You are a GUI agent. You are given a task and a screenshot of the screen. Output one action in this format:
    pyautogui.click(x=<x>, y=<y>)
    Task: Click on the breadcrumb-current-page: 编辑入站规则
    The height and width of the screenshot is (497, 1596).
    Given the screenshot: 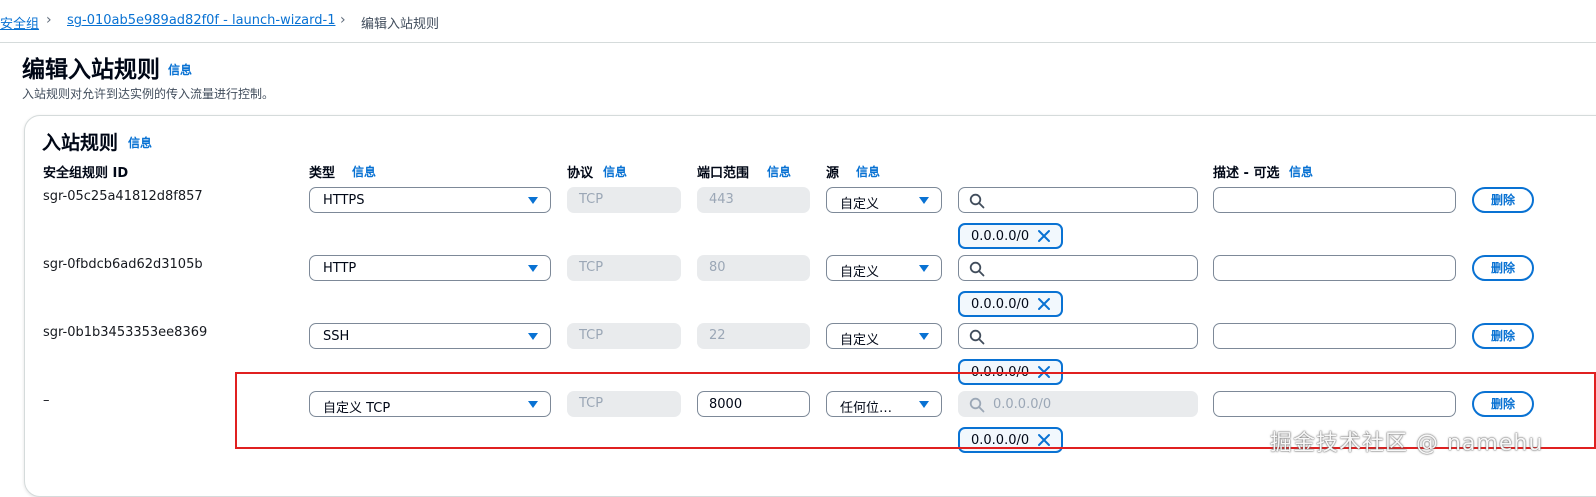 What is the action you would take?
    pyautogui.click(x=400, y=24)
    